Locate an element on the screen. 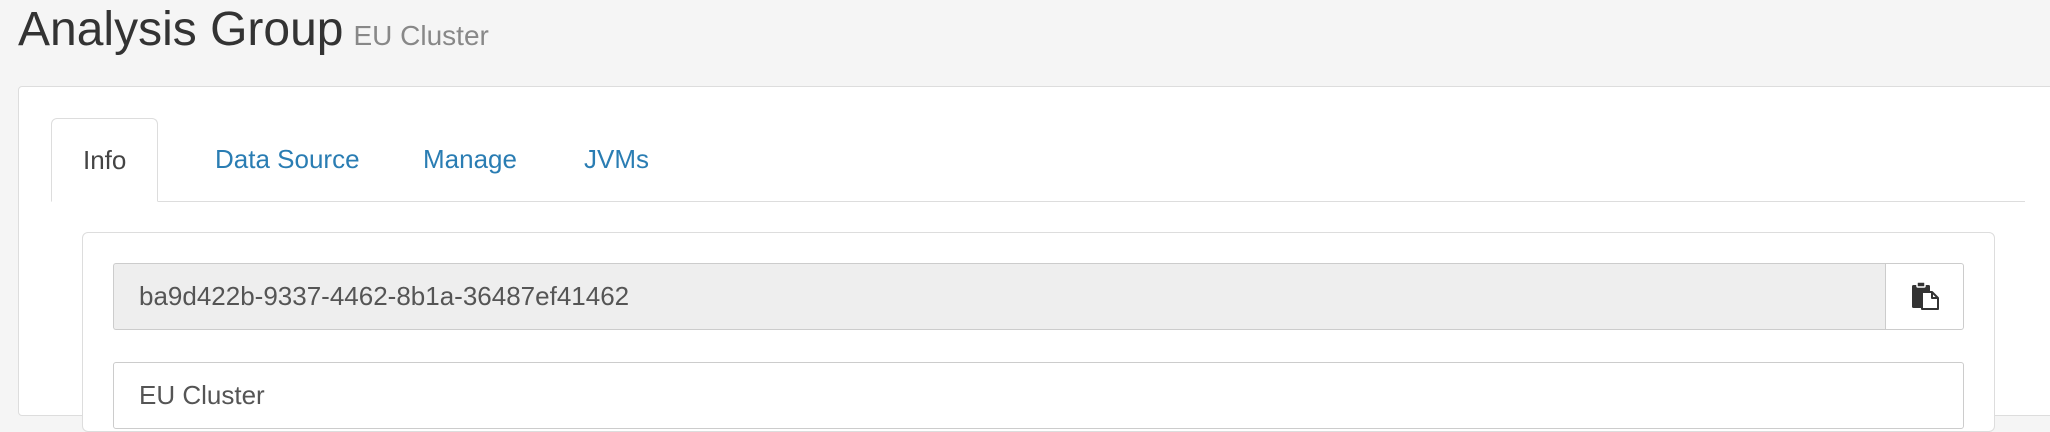 The width and height of the screenshot is (2050, 432). tab-manage: Manage is located at coordinates (470, 159).